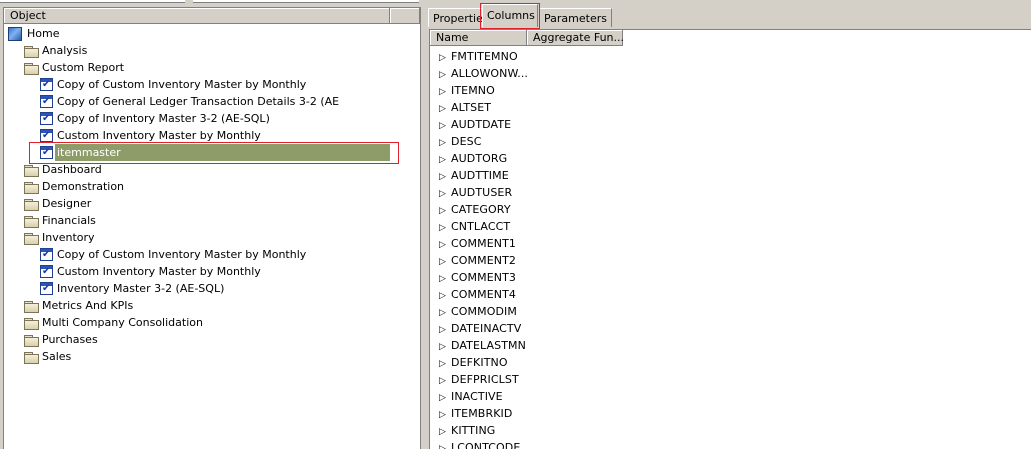 This screenshot has width=1031, height=449. Describe the element at coordinates (57, 203) in the screenshot. I see `tree-folder-item: Designer` at that location.